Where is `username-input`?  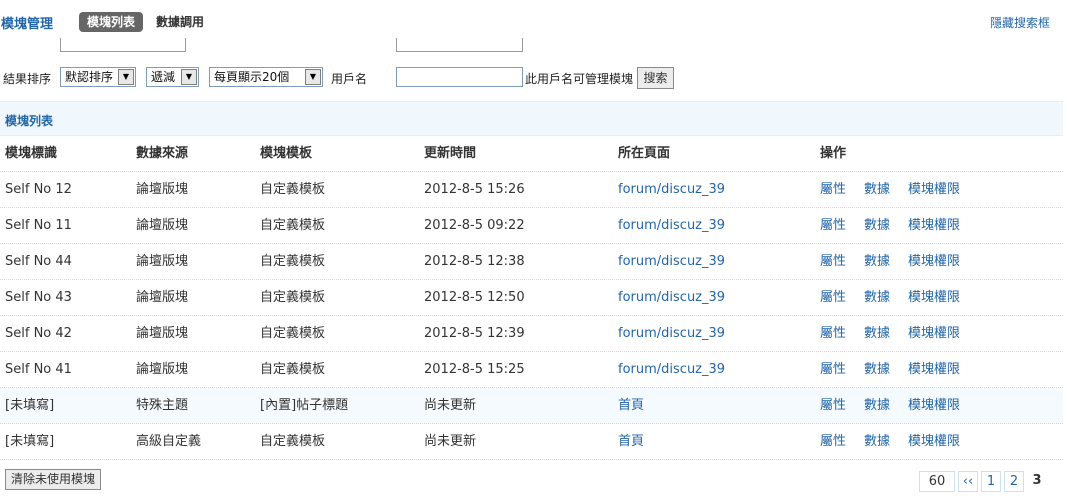 username-input is located at coordinates (459, 77).